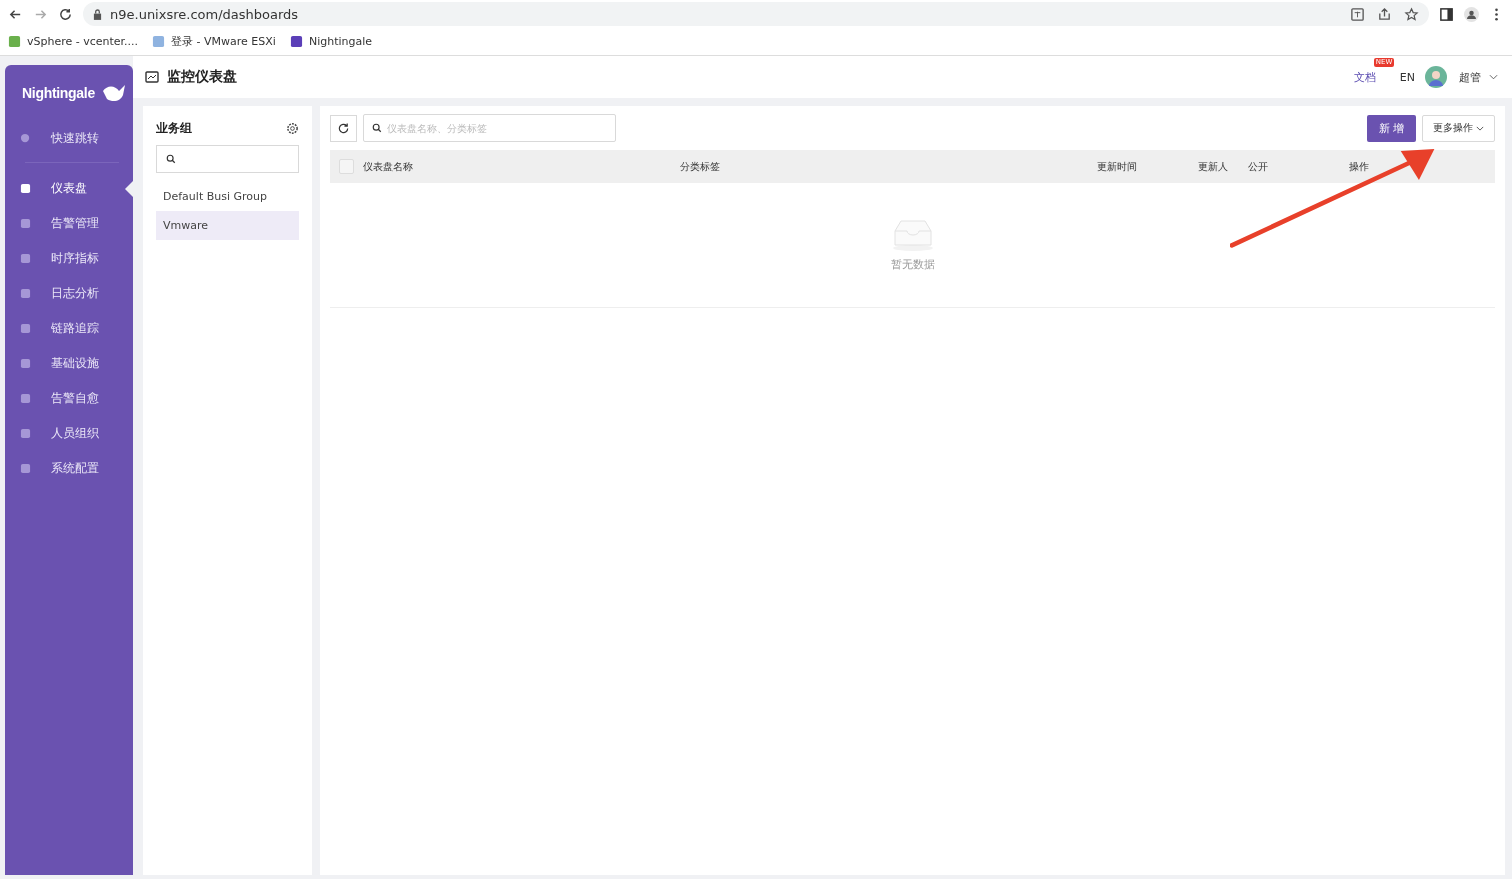  What do you see at coordinates (1446, 14) in the screenshot?
I see `side-panel-icon` at bounding box center [1446, 14].